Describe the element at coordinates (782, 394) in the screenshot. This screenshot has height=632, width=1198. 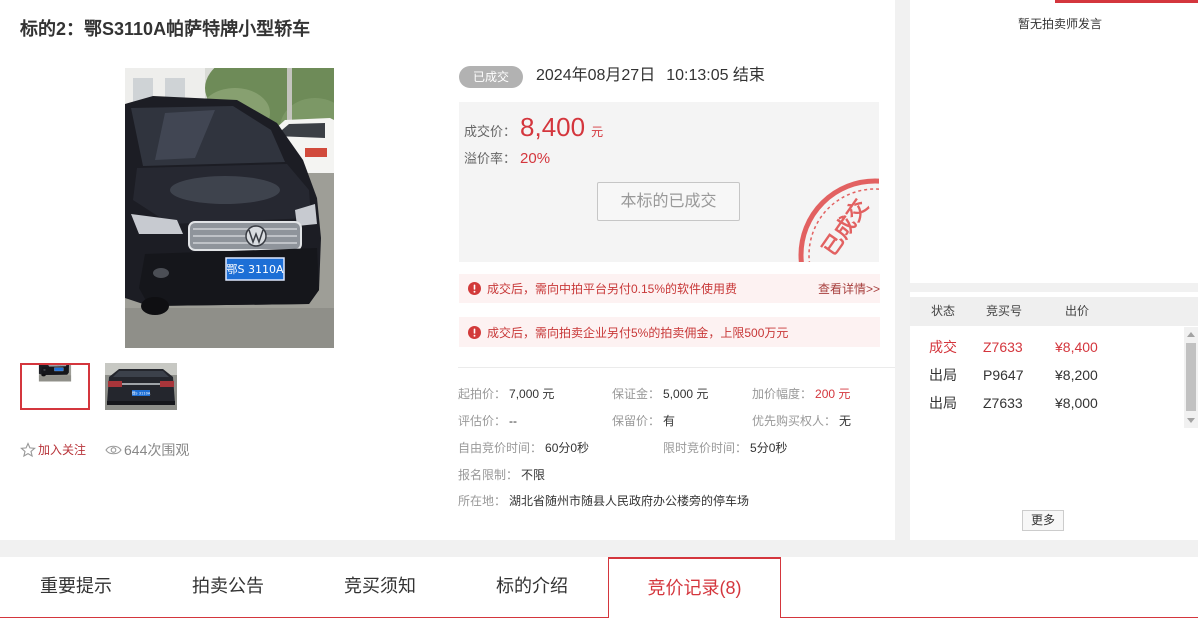
I see `detail-label: 加价幅度：` at that location.